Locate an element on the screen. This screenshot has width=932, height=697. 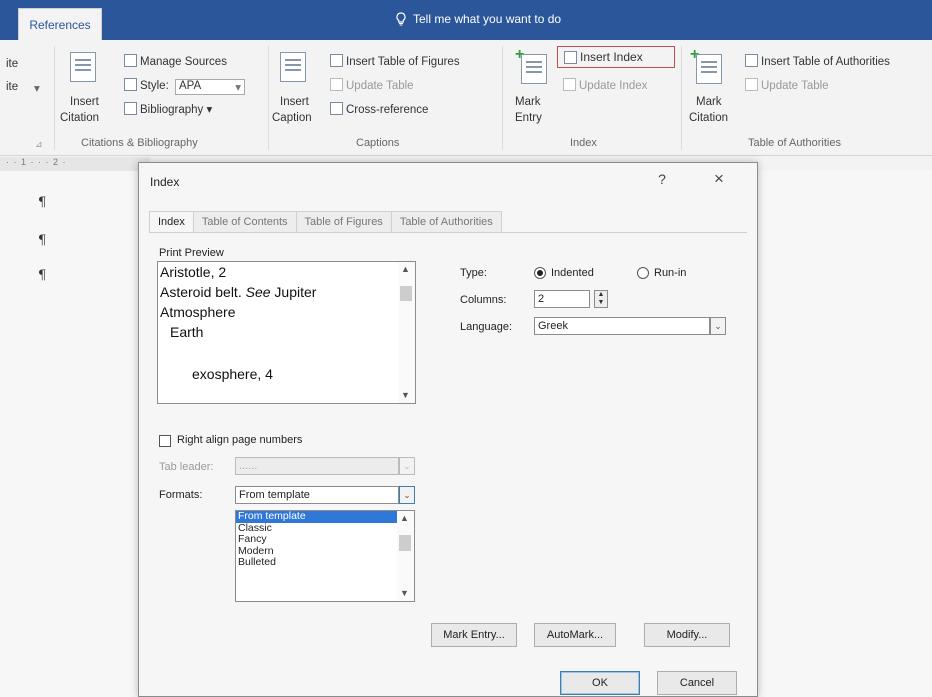
group-label: Citations & Bibliography is located at coordinates (139, 143).